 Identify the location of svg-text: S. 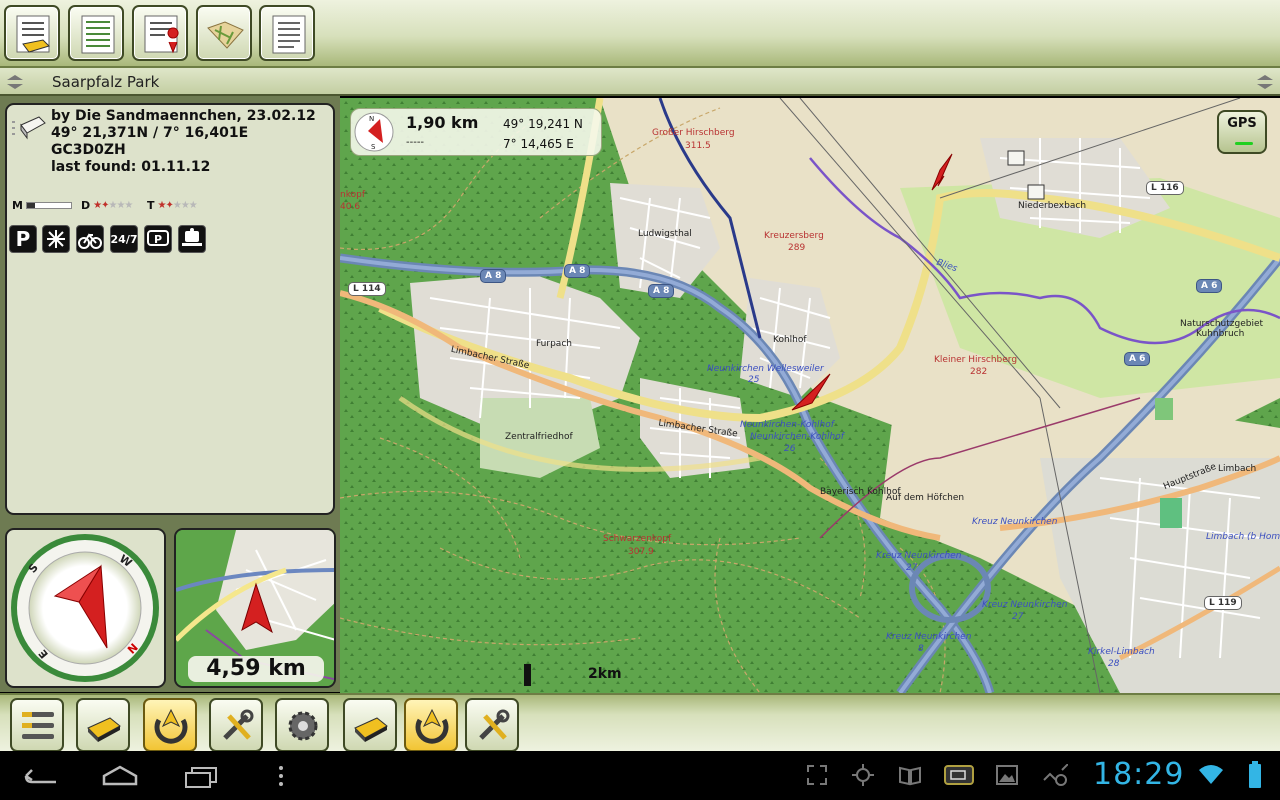
(373, 147).